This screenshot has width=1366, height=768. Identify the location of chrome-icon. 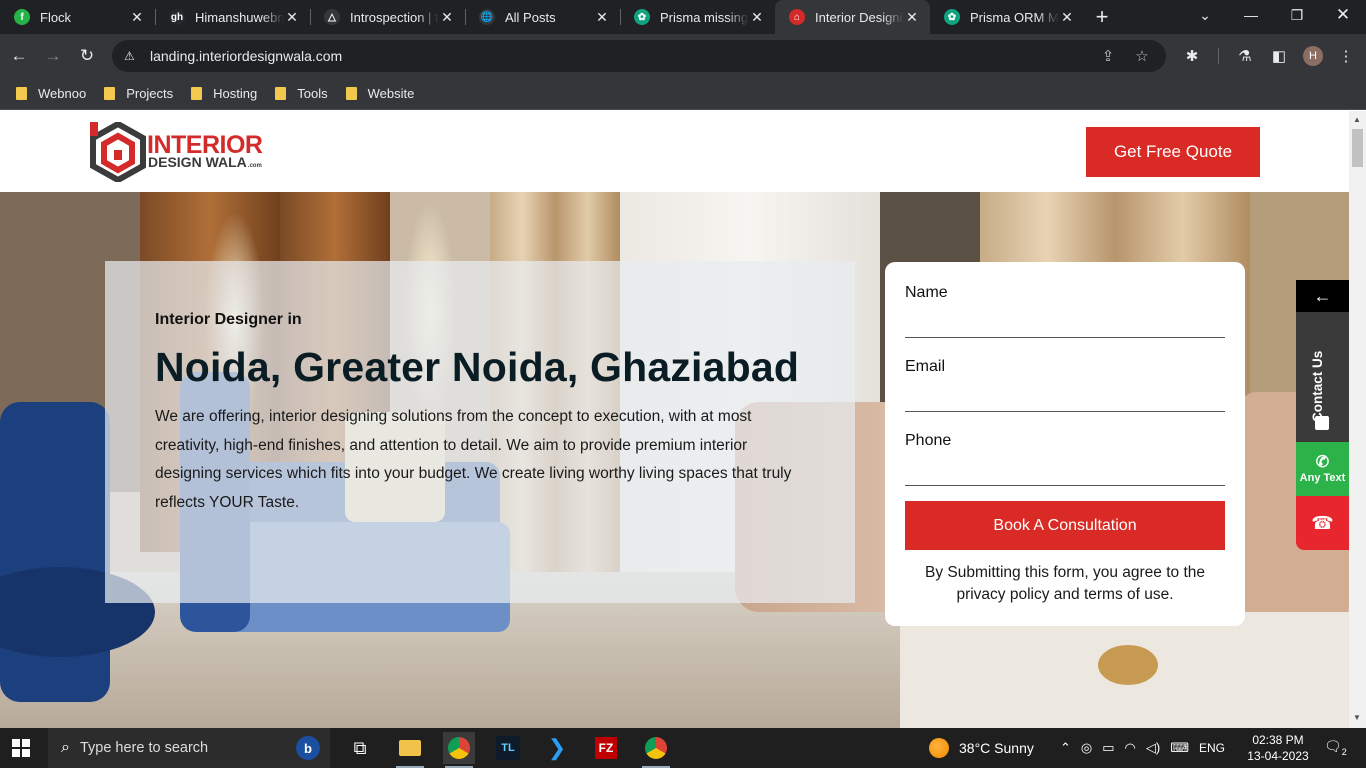
(459, 750).